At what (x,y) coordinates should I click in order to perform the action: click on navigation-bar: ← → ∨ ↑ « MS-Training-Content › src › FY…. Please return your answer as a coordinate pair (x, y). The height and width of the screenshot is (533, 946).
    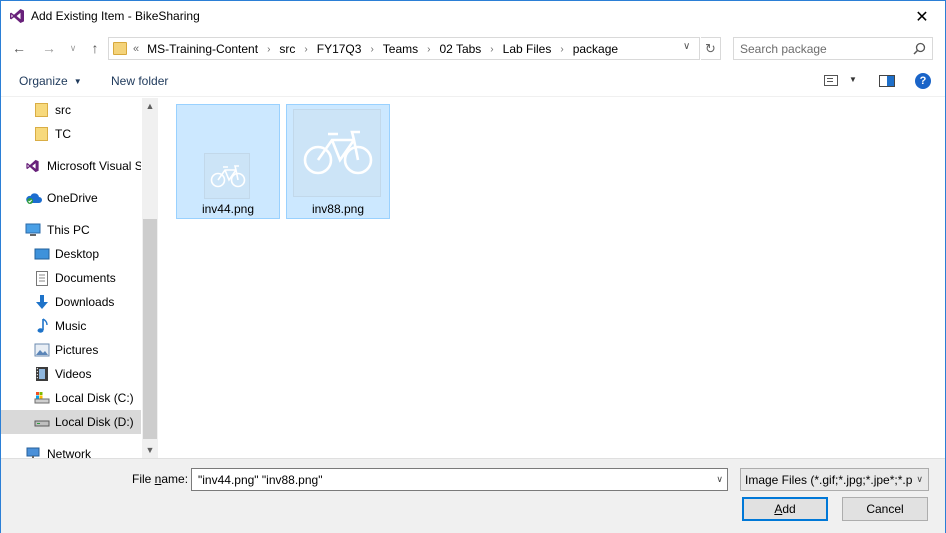
    Looking at the image, I should click on (473, 48).